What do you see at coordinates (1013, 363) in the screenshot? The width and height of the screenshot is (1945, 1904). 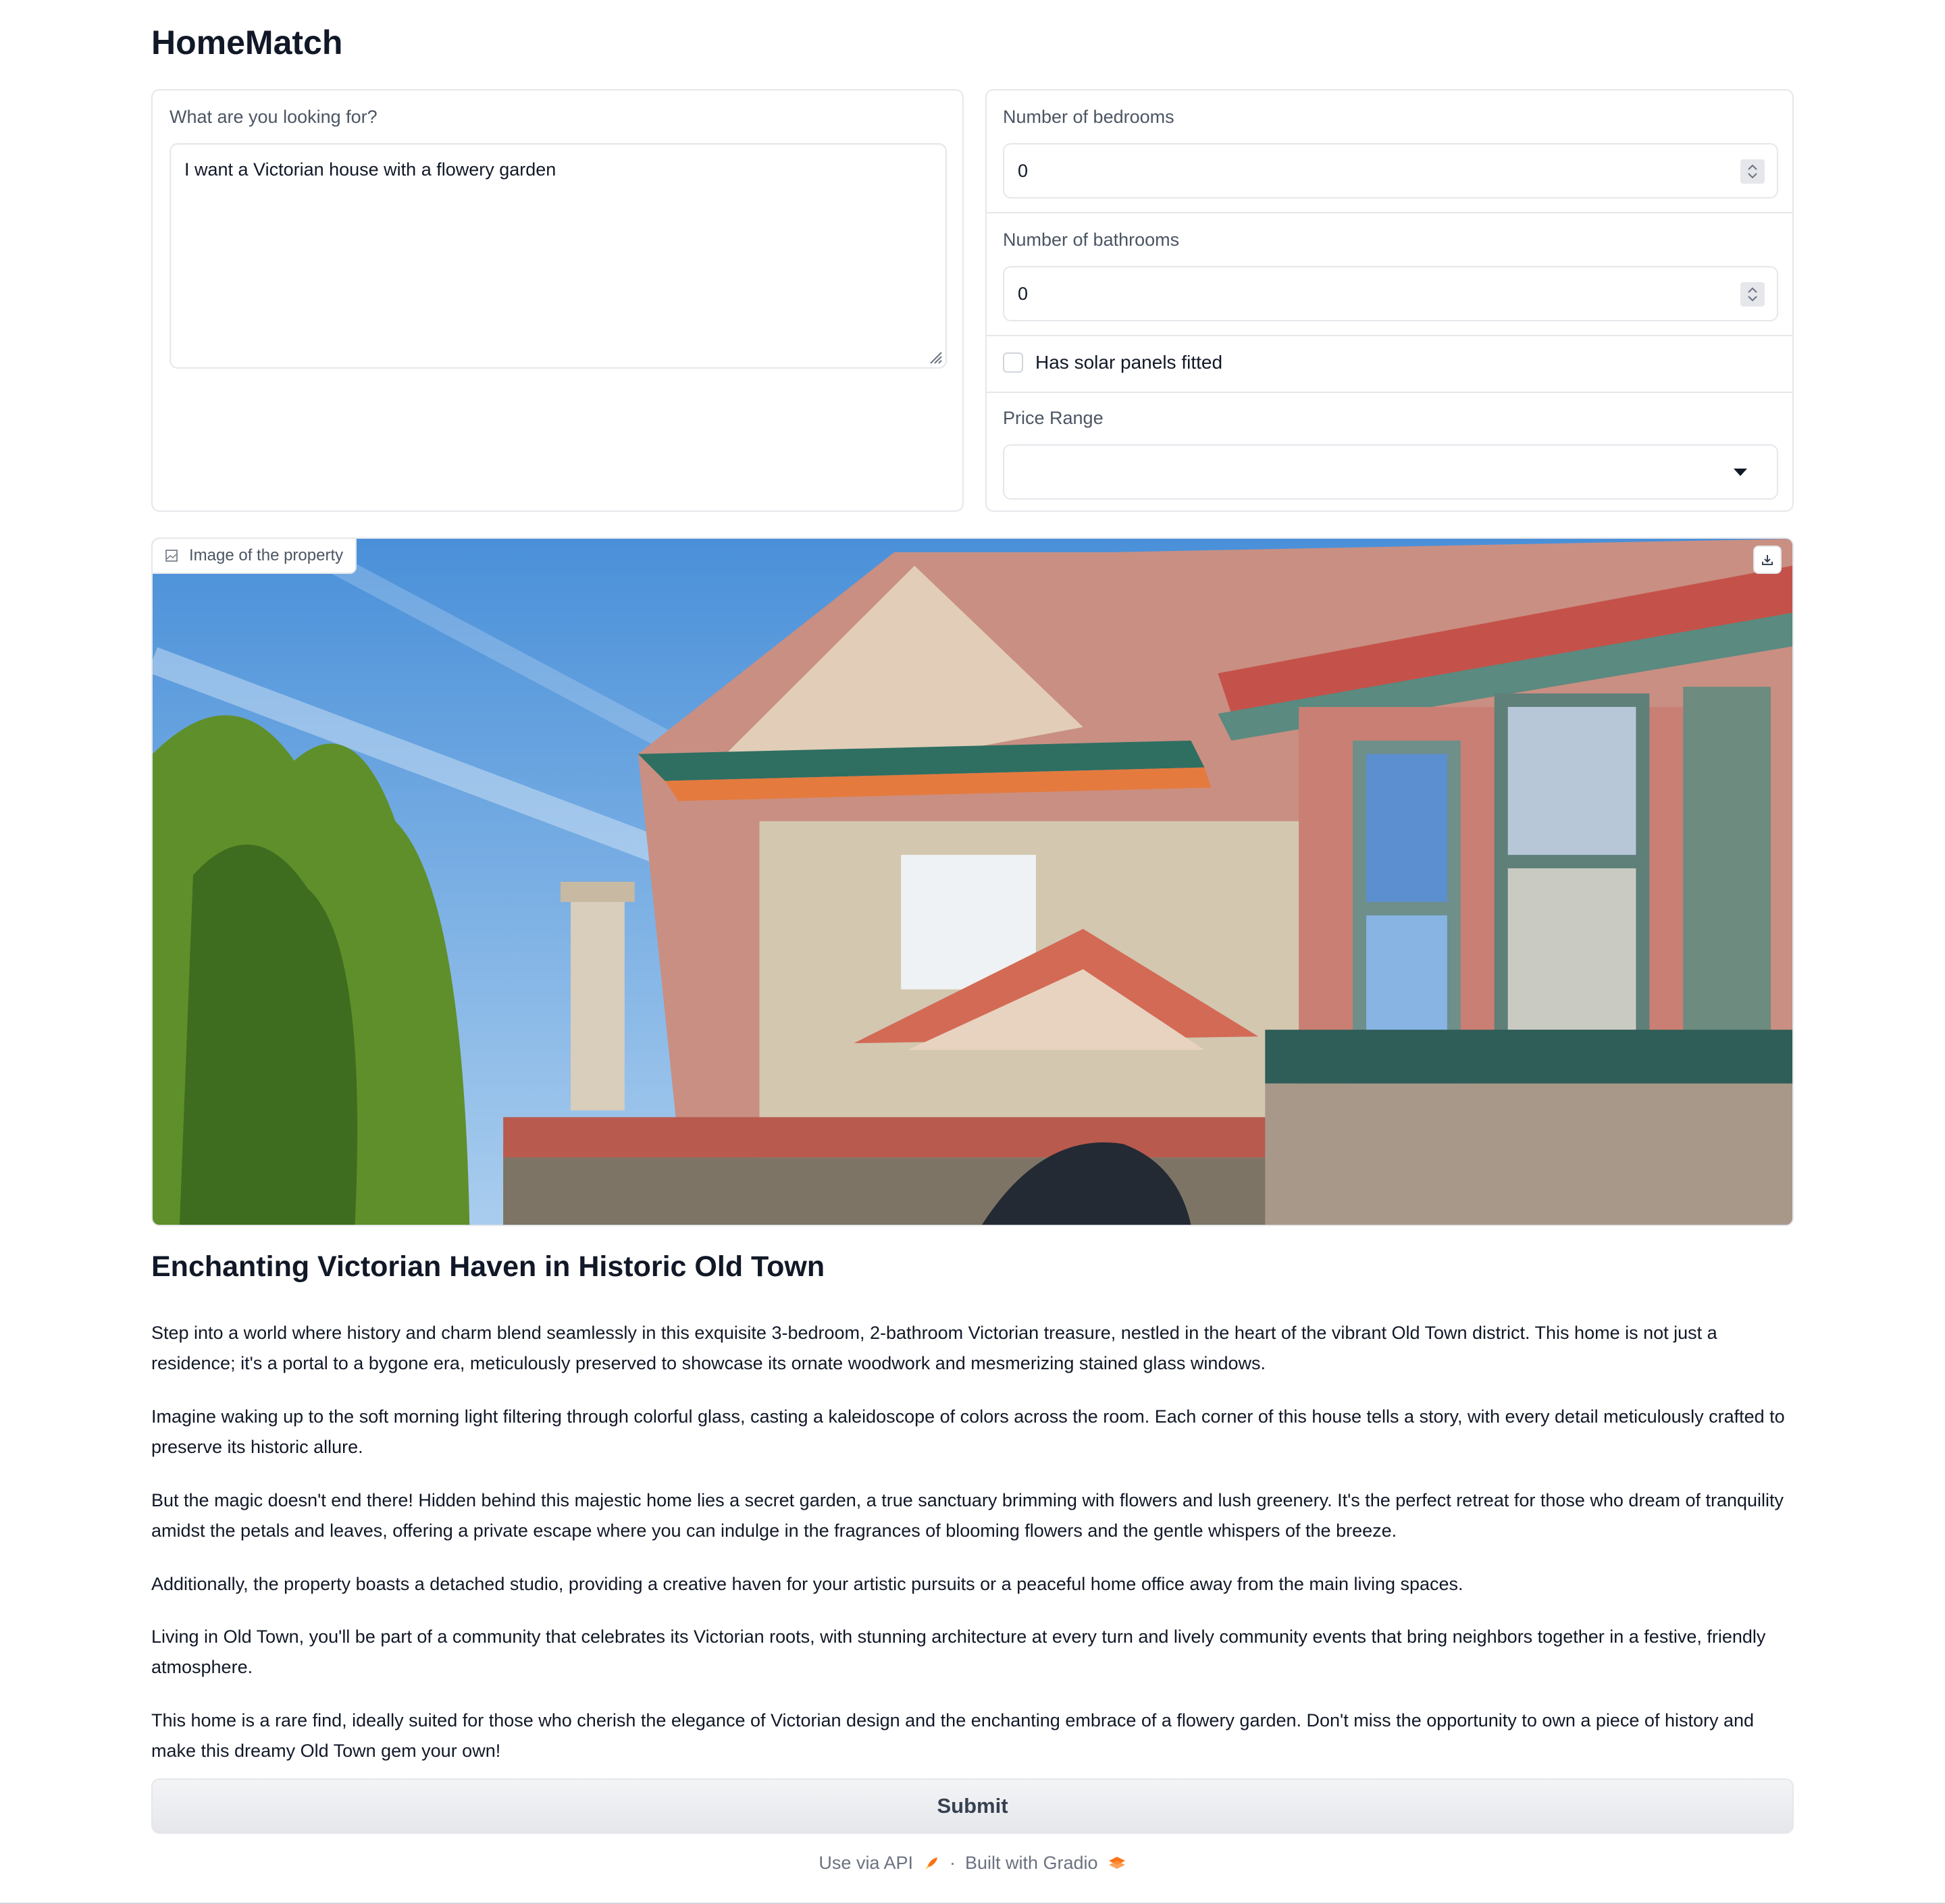 I see `solar-checkbox` at bounding box center [1013, 363].